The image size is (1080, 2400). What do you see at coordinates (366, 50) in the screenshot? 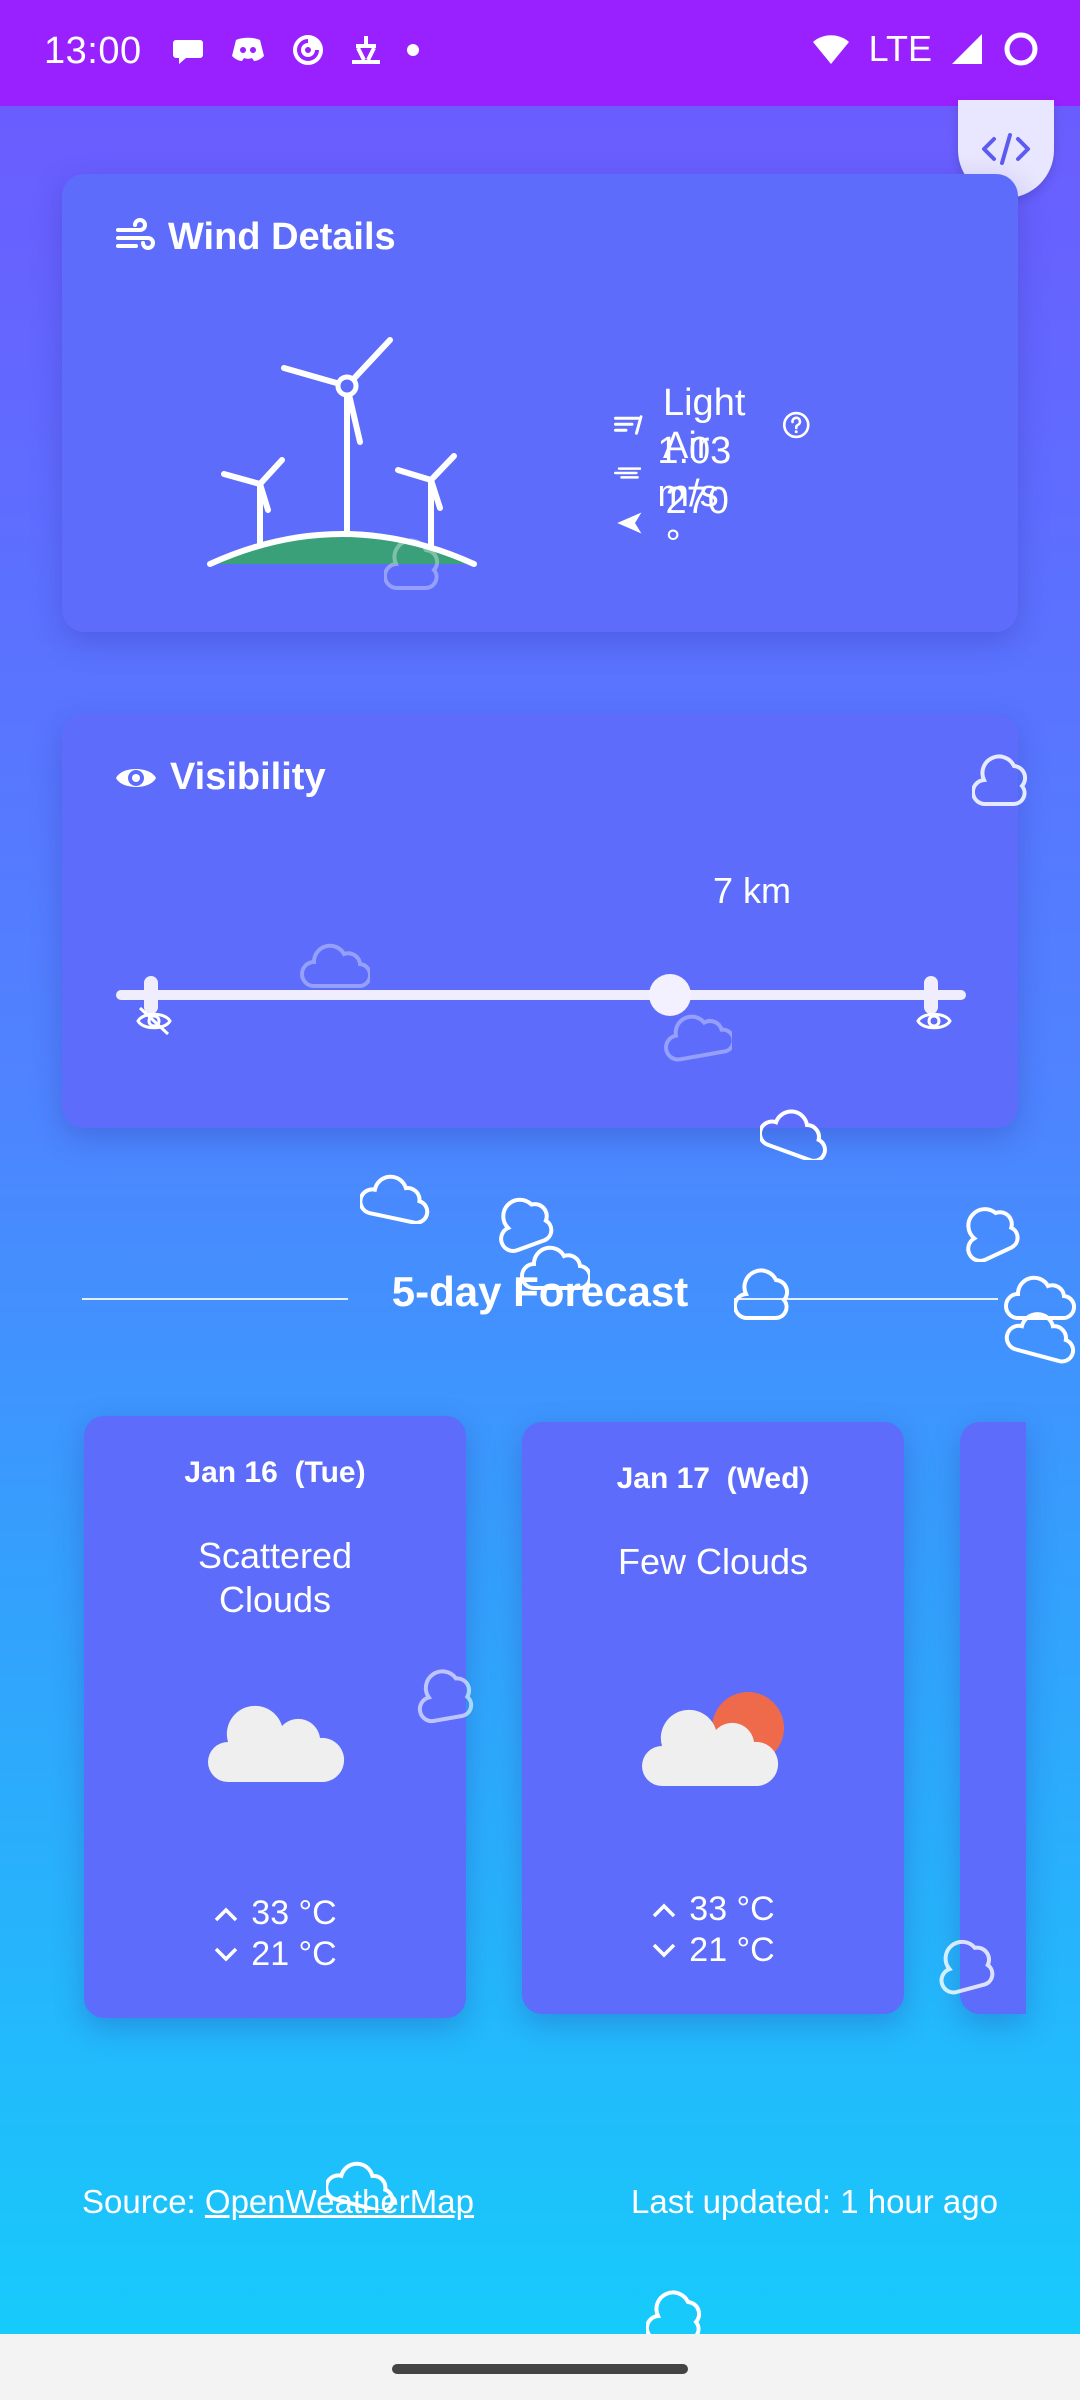
I see `news-icon` at bounding box center [366, 50].